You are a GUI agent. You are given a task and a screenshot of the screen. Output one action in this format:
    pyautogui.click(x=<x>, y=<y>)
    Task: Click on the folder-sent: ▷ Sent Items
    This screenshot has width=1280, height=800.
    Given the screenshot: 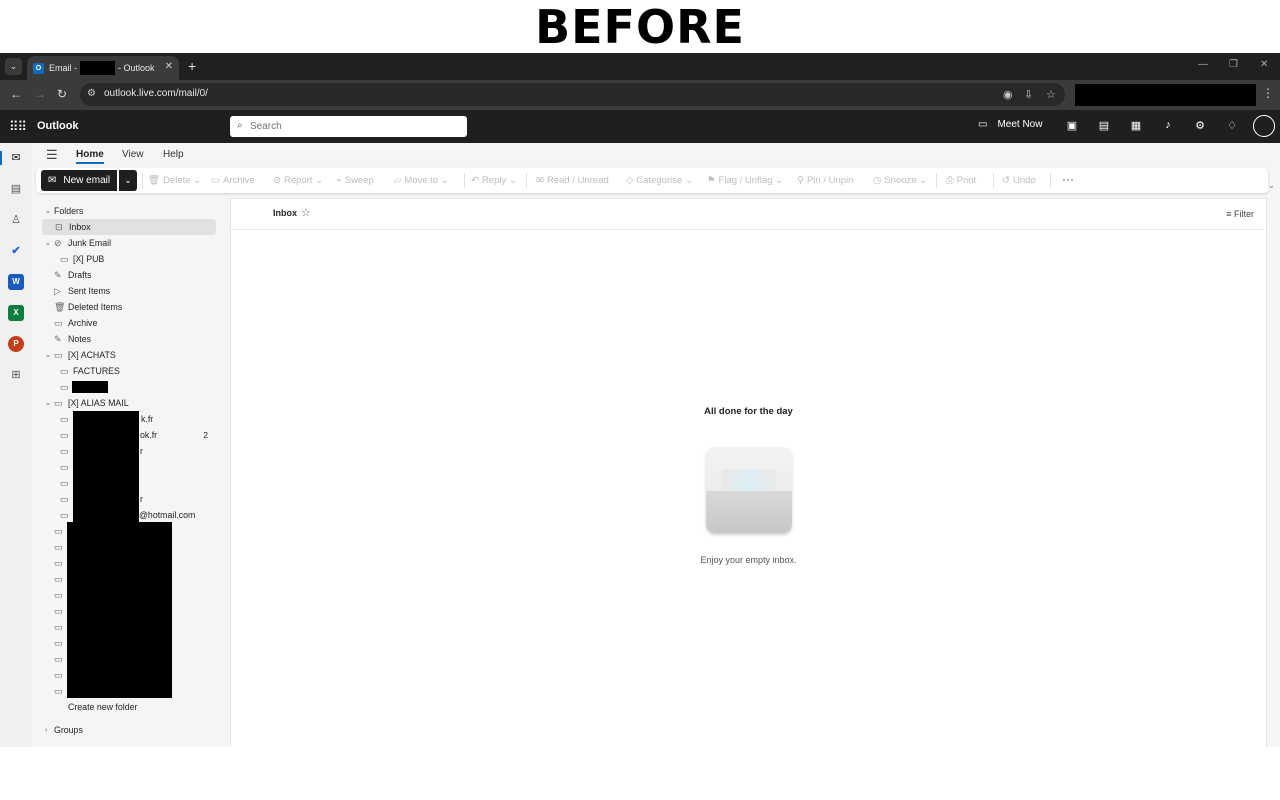 What is the action you would take?
    pyautogui.click(x=127, y=291)
    